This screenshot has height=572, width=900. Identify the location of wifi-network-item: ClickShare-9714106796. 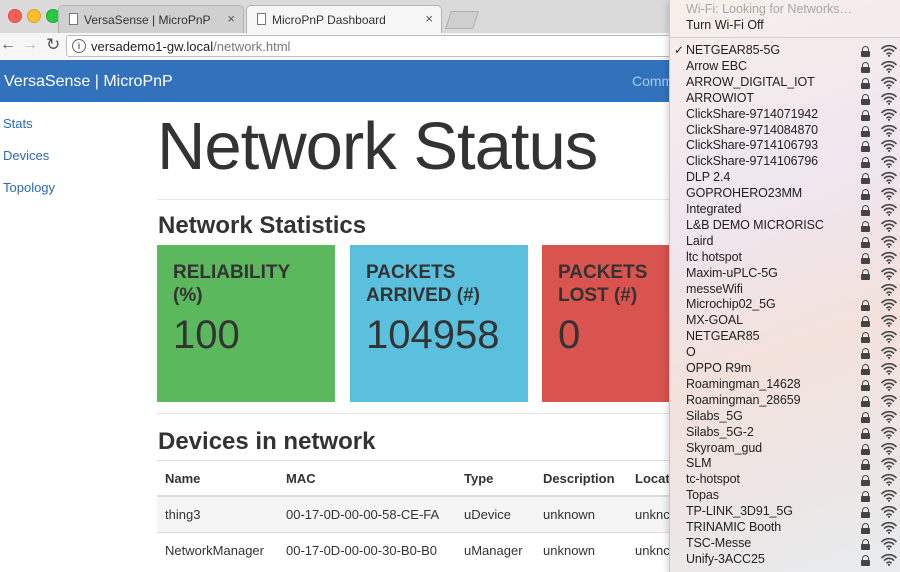
(785, 162).